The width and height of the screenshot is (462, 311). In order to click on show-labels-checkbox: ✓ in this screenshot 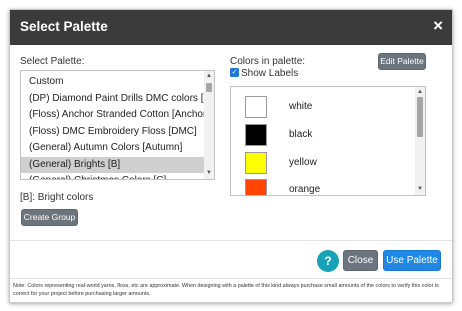, I will do `click(234, 72)`.